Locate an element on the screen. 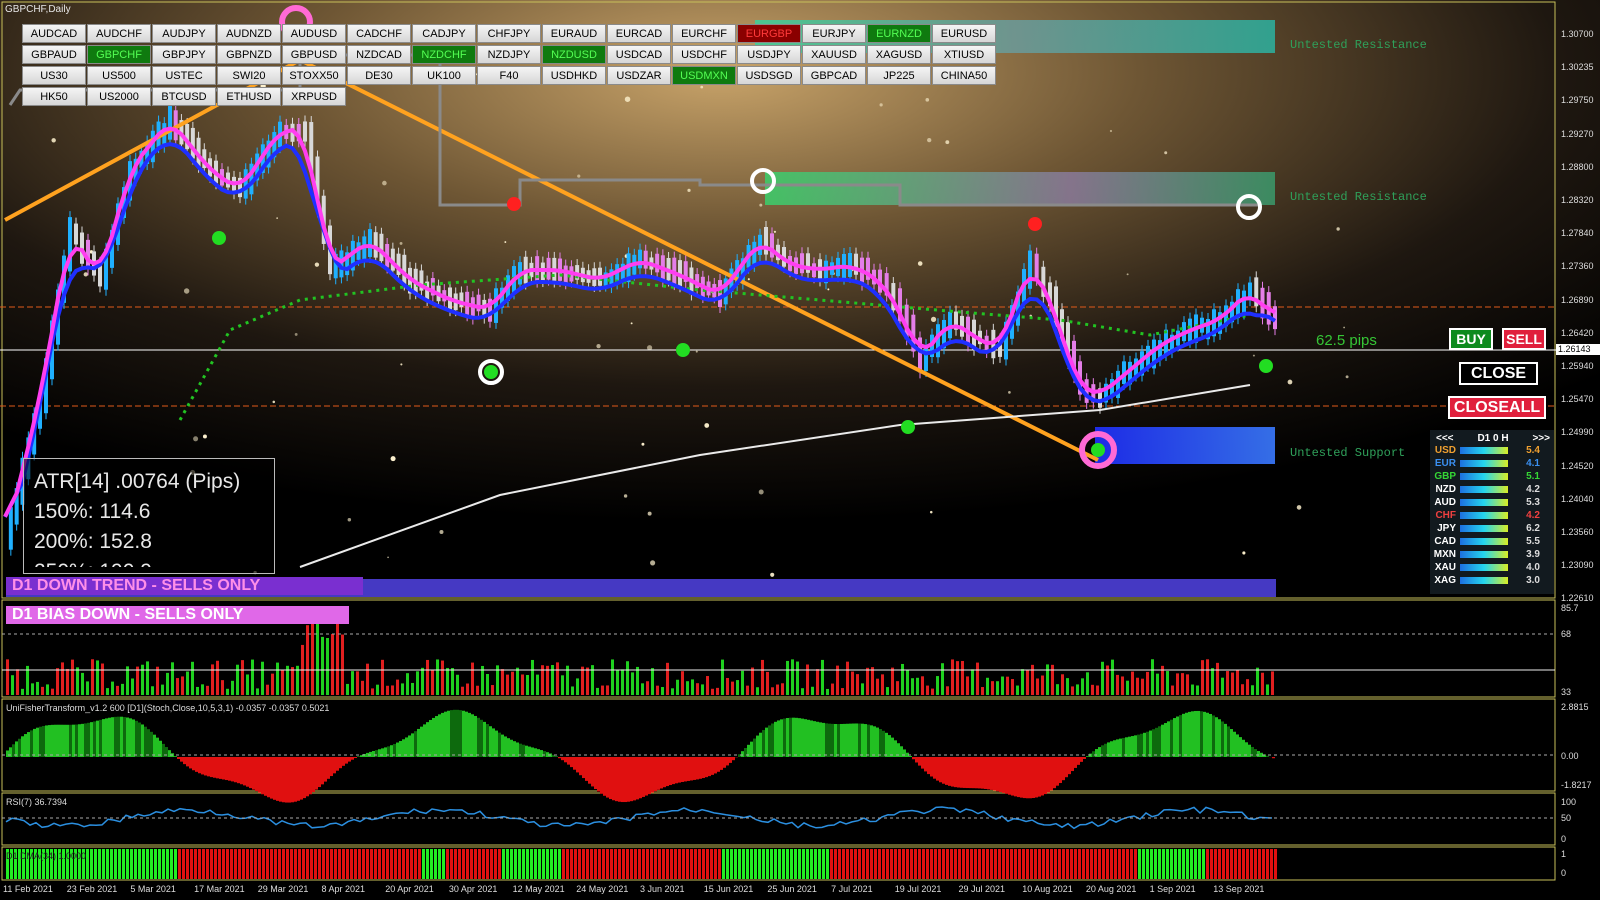  symbol-button-audnzd: AUDNZD is located at coordinates (249, 33).